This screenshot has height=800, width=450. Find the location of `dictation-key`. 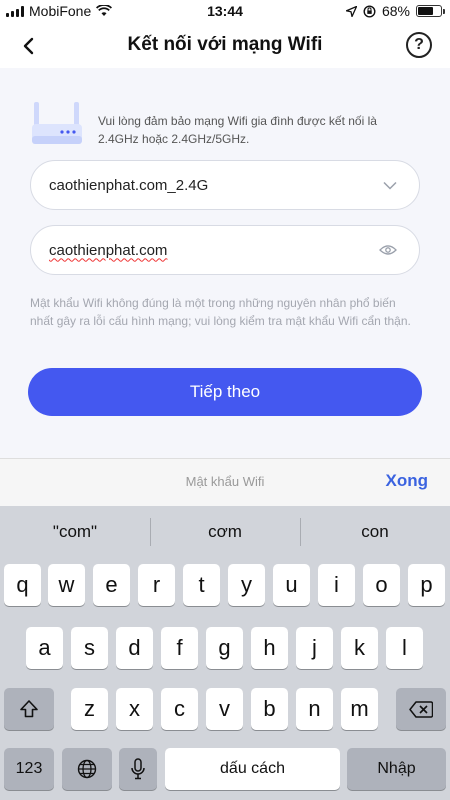

dictation-key is located at coordinates (138, 769).